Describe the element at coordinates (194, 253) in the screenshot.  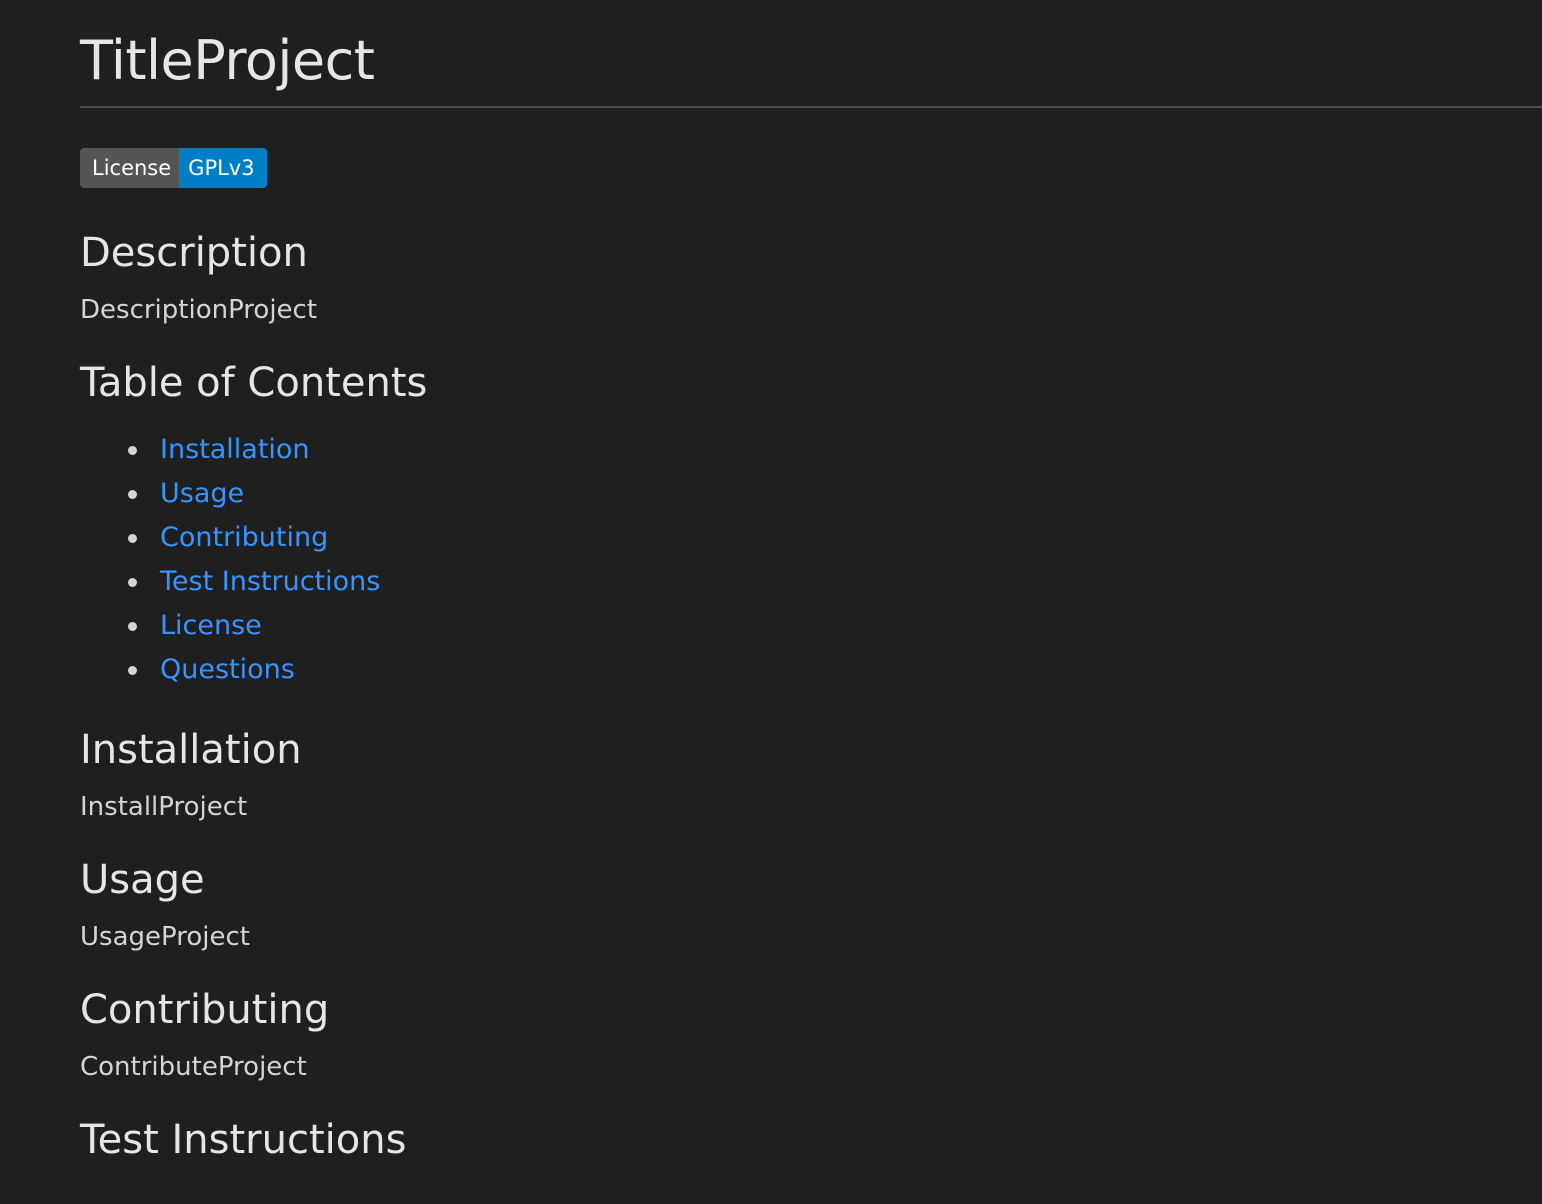
I see `heading-description: Description` at that location.